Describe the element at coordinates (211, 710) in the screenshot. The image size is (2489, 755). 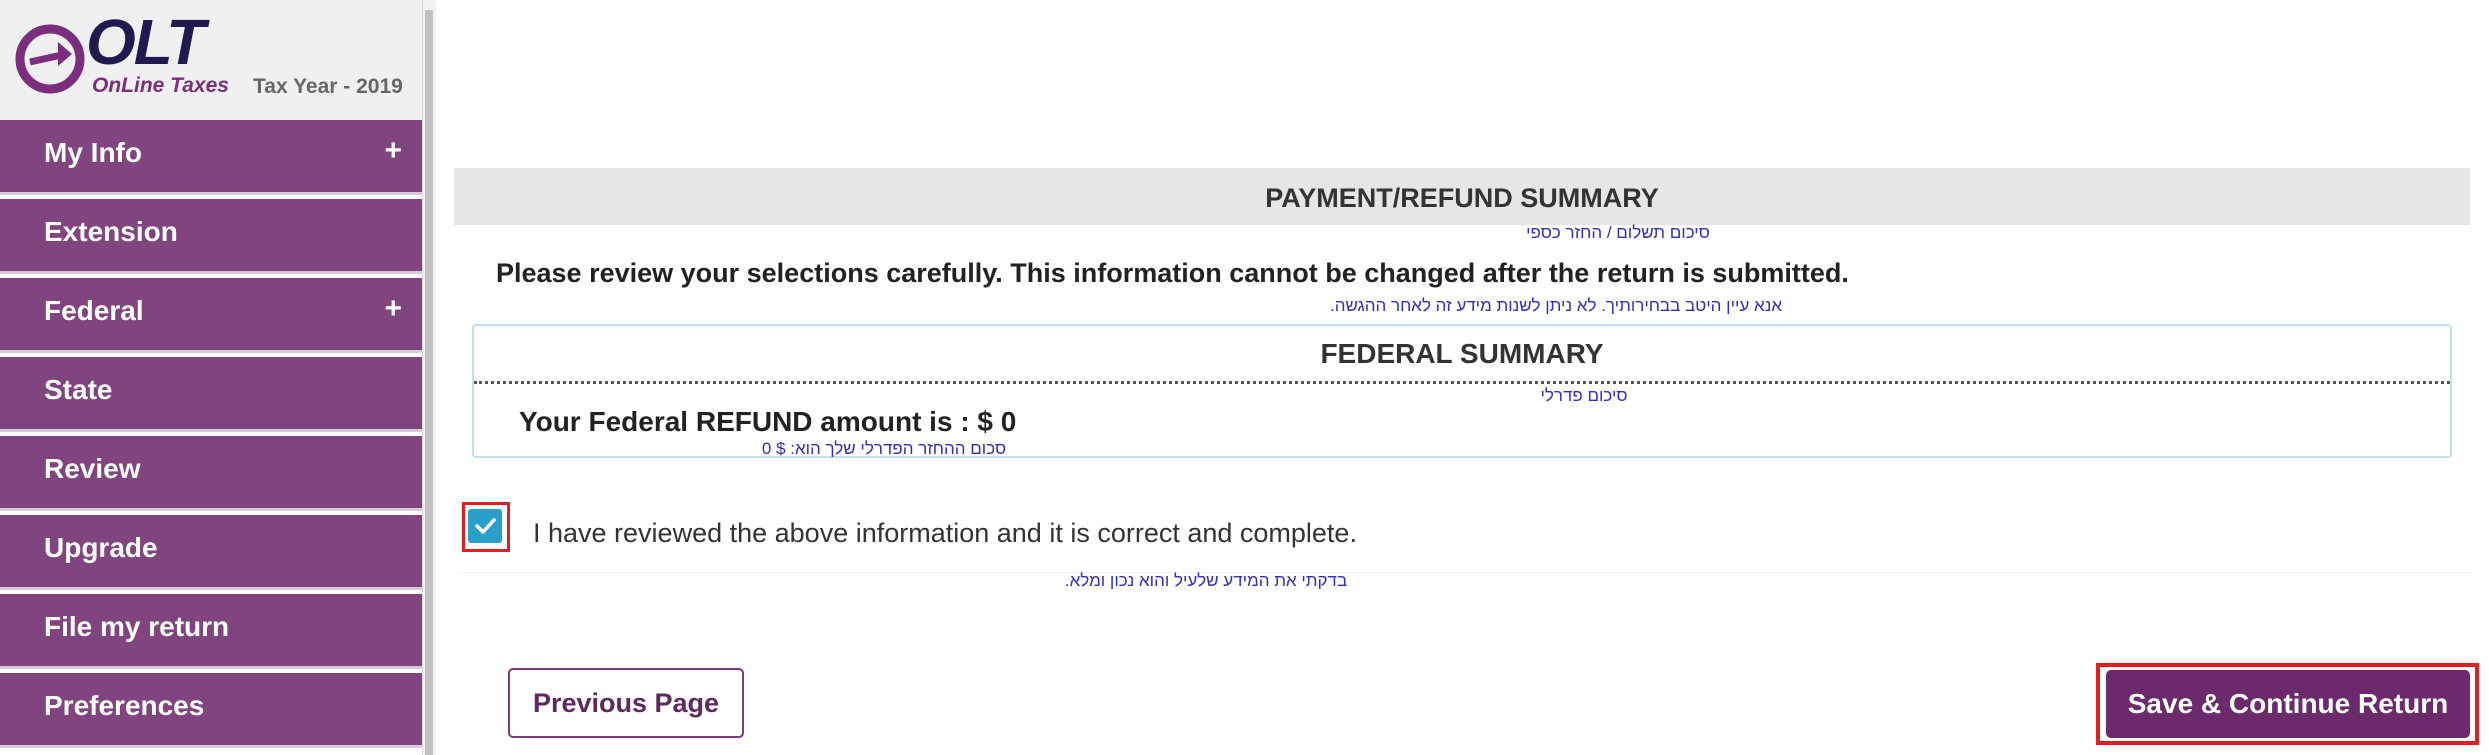
I see `sidebar-item-preferences: Preferences` at that location.